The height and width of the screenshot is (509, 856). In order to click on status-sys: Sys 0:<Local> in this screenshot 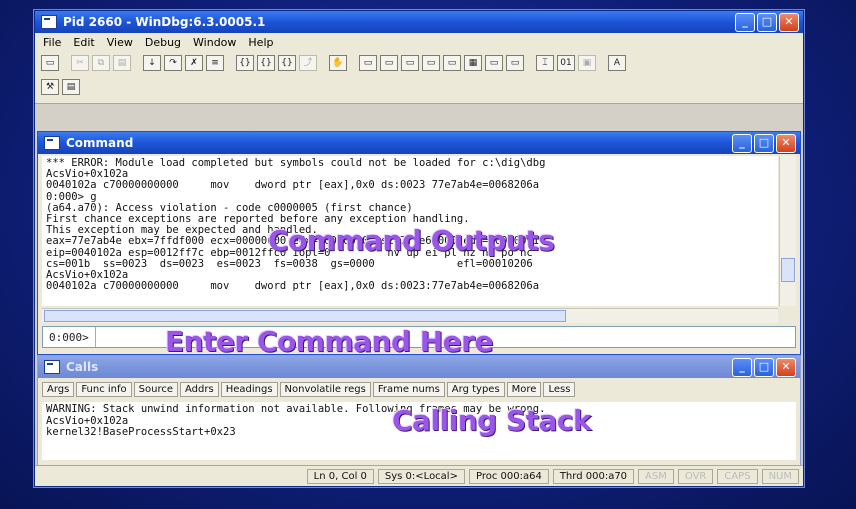, I will do `click(421, 476)`.